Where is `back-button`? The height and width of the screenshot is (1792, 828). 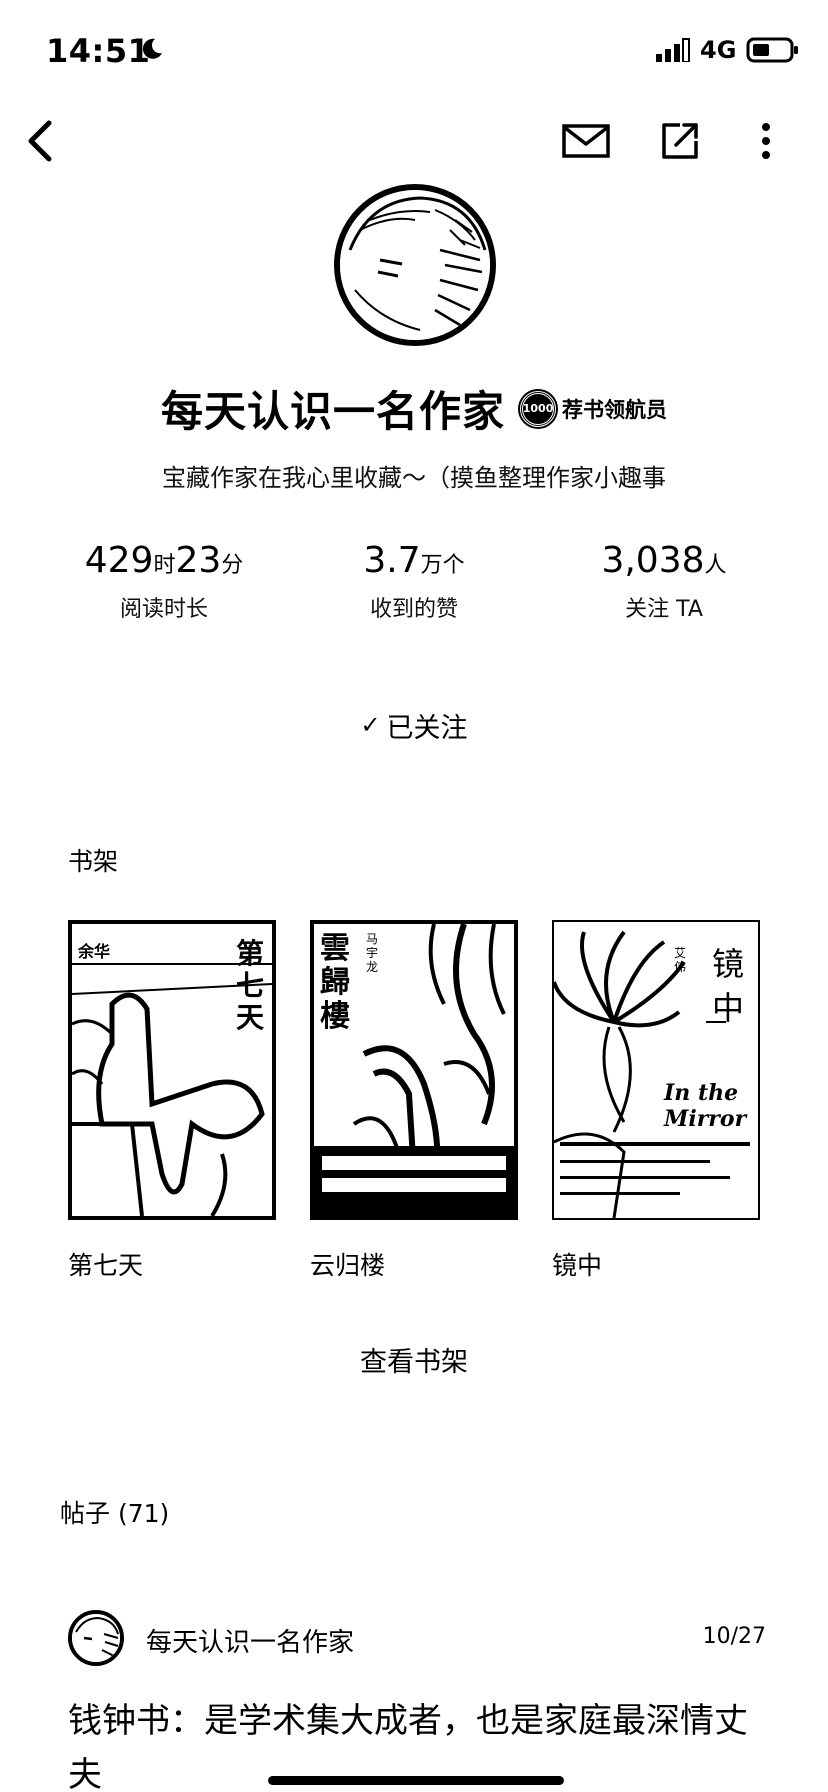 back-button is located at coordinates (40, 141).